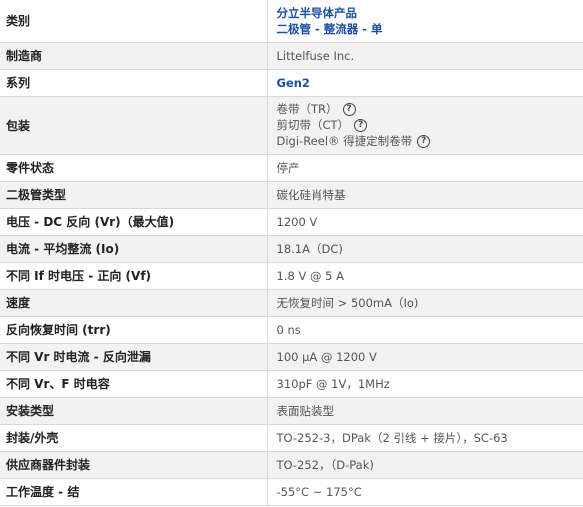 The image size is (583, 507). Describe the element at coordinates (134, 194) in the screenshot. I see `attr-key: 二极管类型` at that location.